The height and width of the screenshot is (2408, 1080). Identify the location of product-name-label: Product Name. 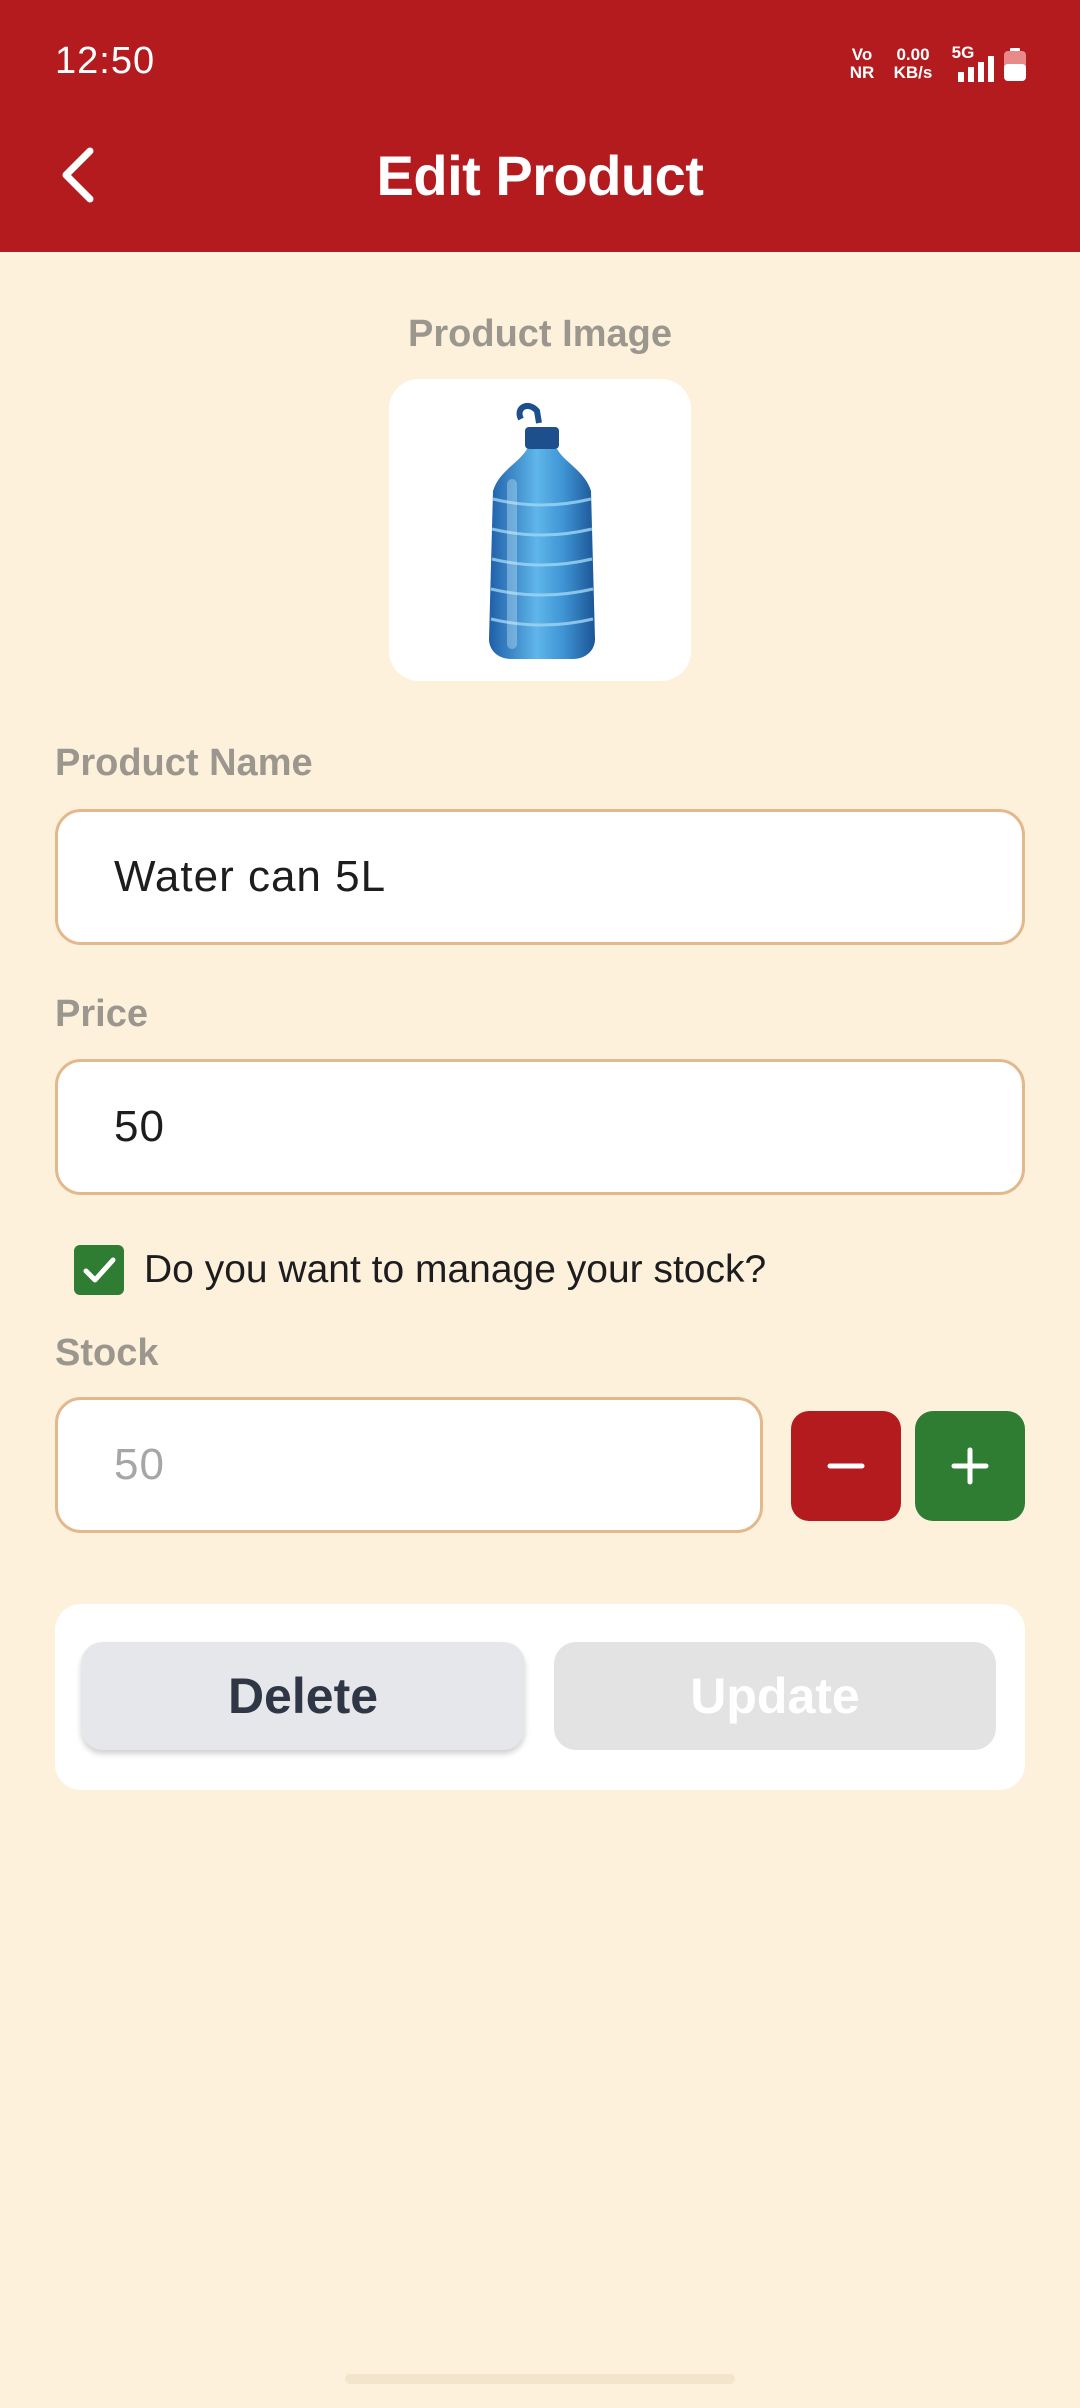
(184, 763).